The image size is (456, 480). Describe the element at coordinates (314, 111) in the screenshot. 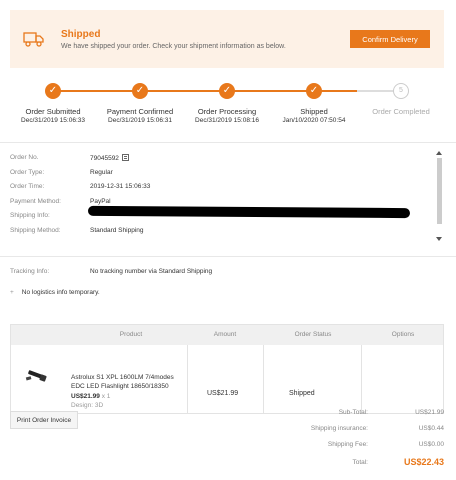

I see `step-label: Shipped` at that location.